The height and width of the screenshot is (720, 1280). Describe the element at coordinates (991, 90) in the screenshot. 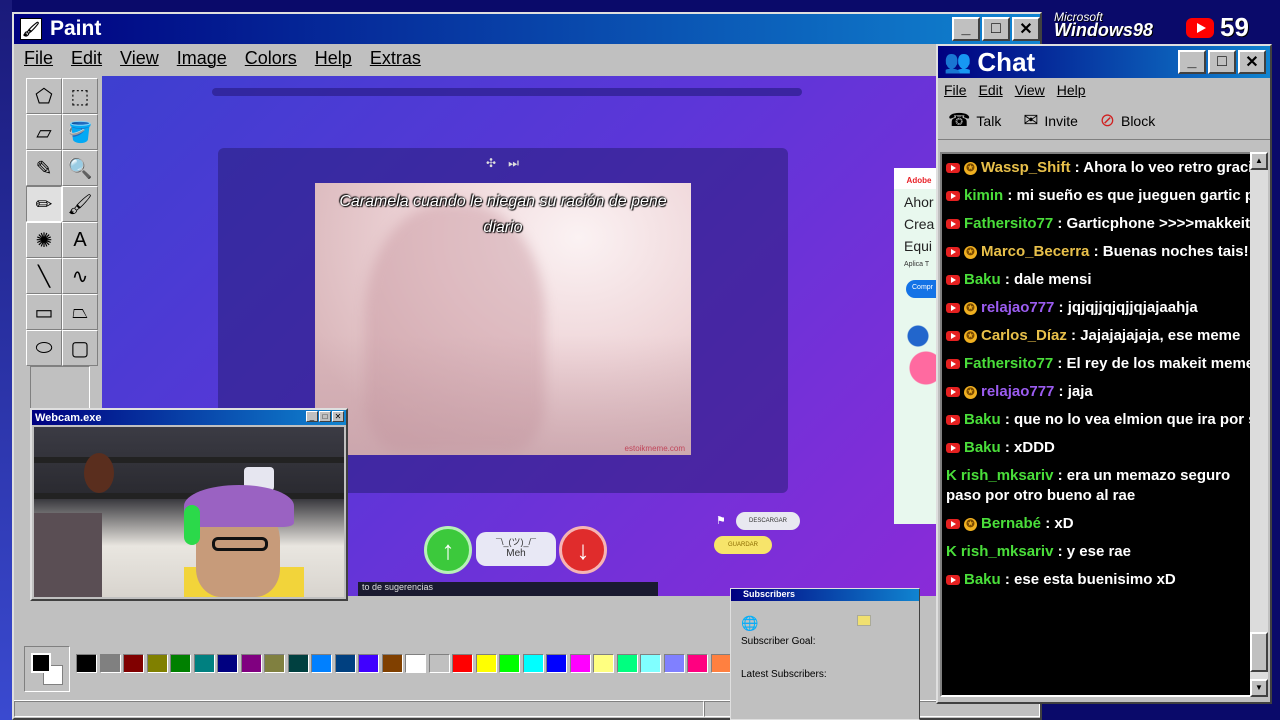

I see `chat-menu-edit: Edit` at that location.